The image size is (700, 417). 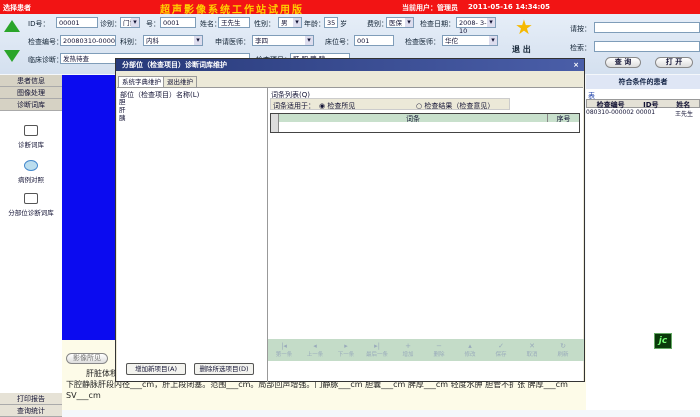 What do you see at coordinates (576, 65) in the screenshot?
I see `close-icon: ×` at bounding box center [576, 65].